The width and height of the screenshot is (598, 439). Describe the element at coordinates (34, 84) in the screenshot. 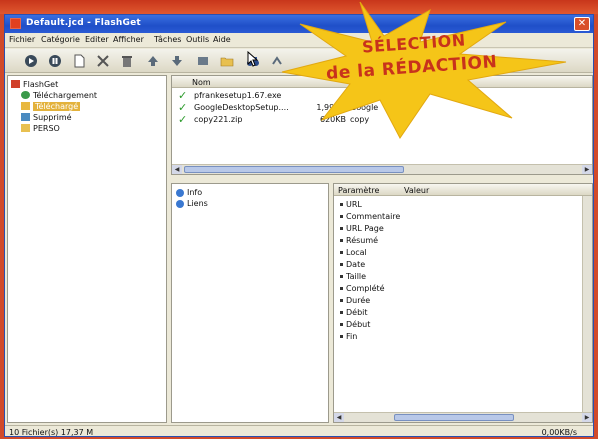

I see `tree-item-flashget: FlashGet` at that location.